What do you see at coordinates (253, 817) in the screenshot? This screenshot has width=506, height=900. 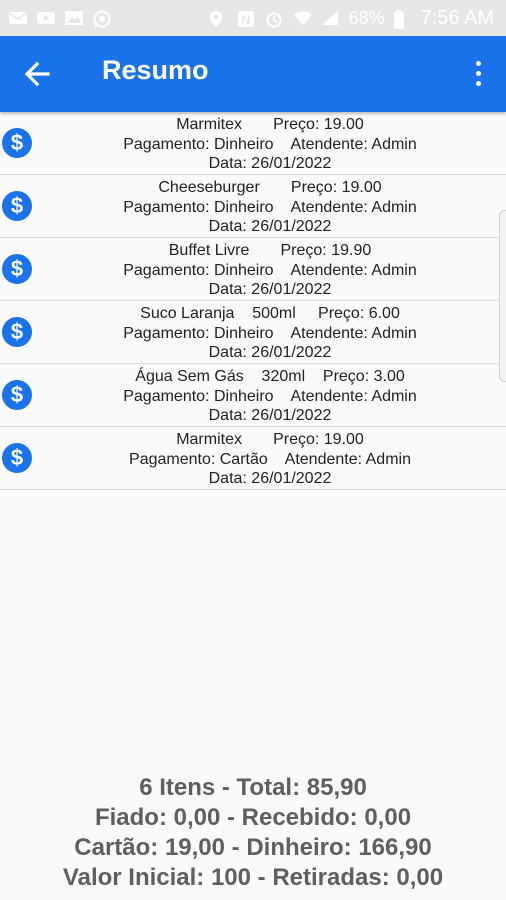 I see `summary-fiado-recebido: Fiado: 0,00 - Recebido: 0,00` at bounding box center [253, 817].